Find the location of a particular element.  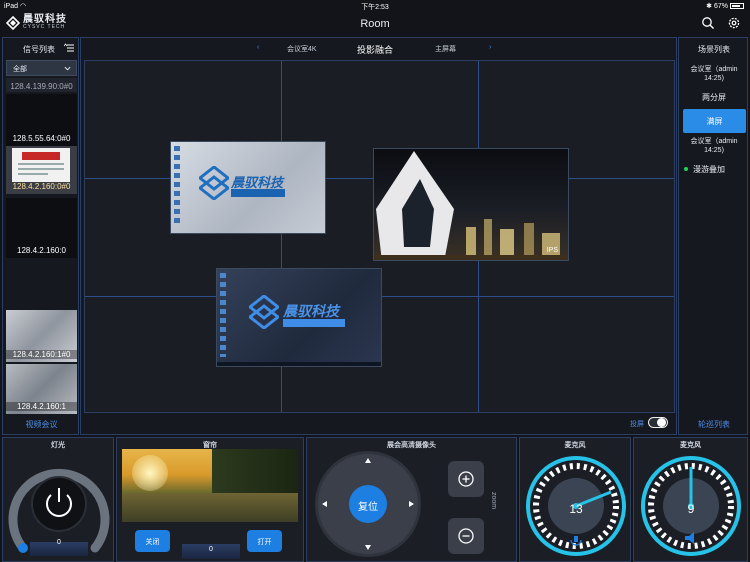

signal-item: 128.4.2.160:1 is located at coordinates (41, 389).